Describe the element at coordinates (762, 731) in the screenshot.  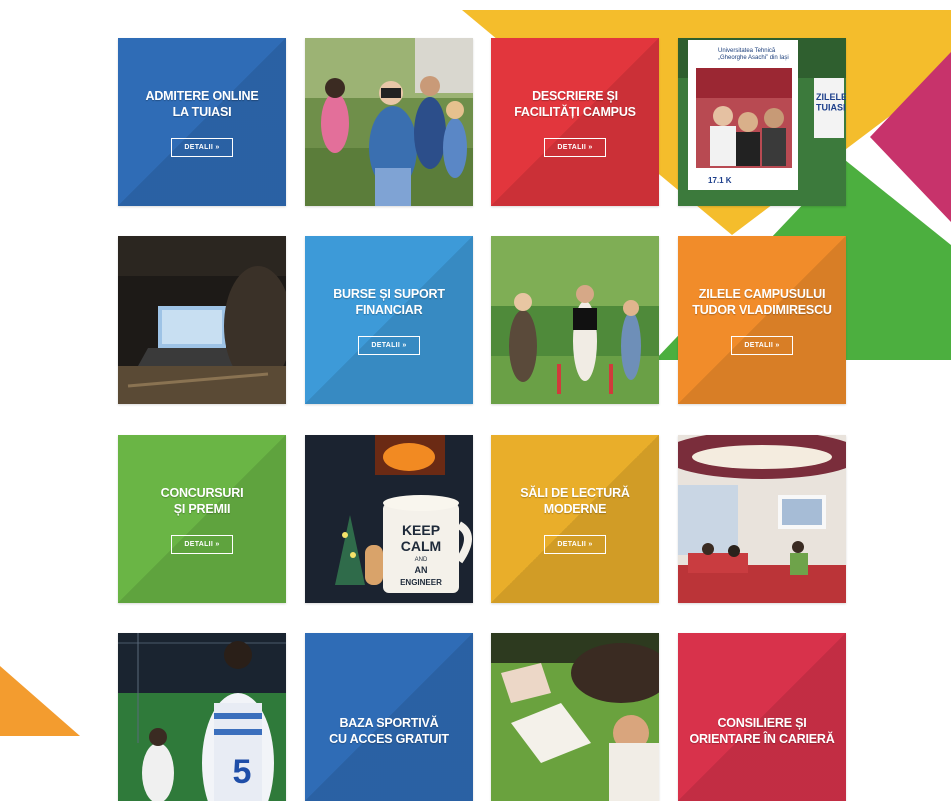
I see `tile-title: CONSILIERE ȘI ORIENTARE ÎN CARIERĂ` at that location.